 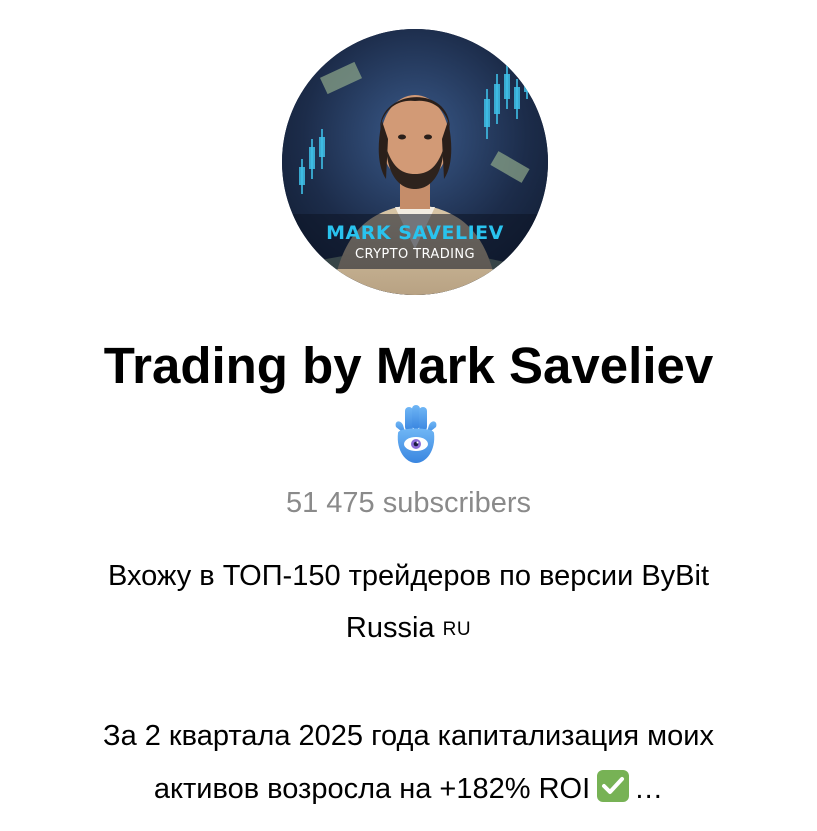 I want to click on flag-ru-icon: RU, so click(x=457, y=629).